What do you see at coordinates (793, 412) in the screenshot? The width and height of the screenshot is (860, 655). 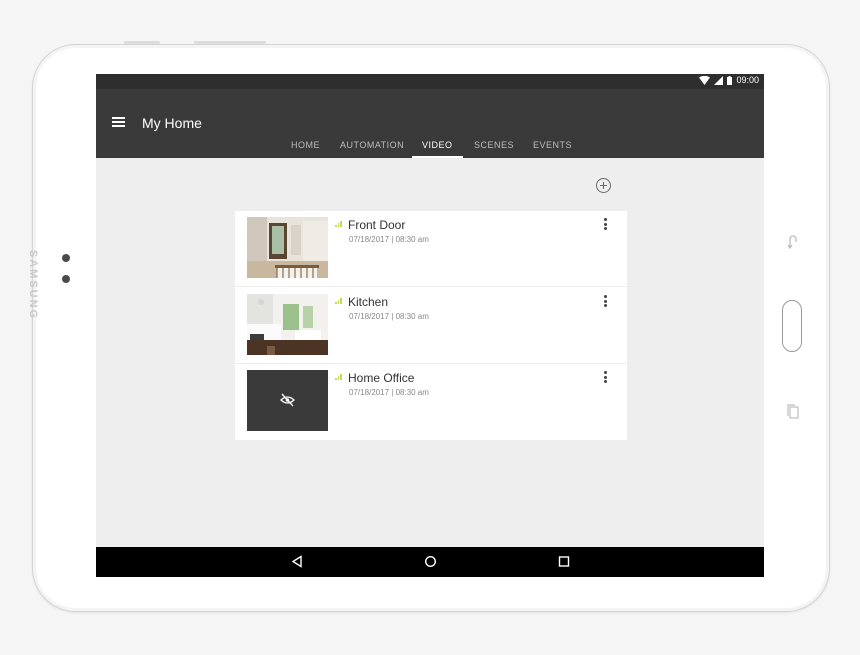 I see `hardware-recents-icon` at bounding box center [793, 412].